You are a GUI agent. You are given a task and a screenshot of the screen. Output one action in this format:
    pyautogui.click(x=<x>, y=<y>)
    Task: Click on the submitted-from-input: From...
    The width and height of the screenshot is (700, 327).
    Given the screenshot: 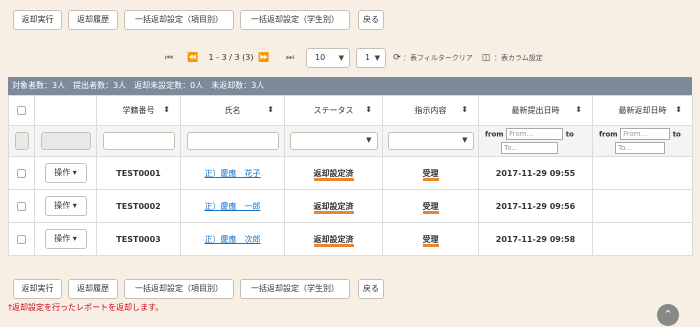 What is the action you would take?
    pyautogui.click(x=535, y=134)
    